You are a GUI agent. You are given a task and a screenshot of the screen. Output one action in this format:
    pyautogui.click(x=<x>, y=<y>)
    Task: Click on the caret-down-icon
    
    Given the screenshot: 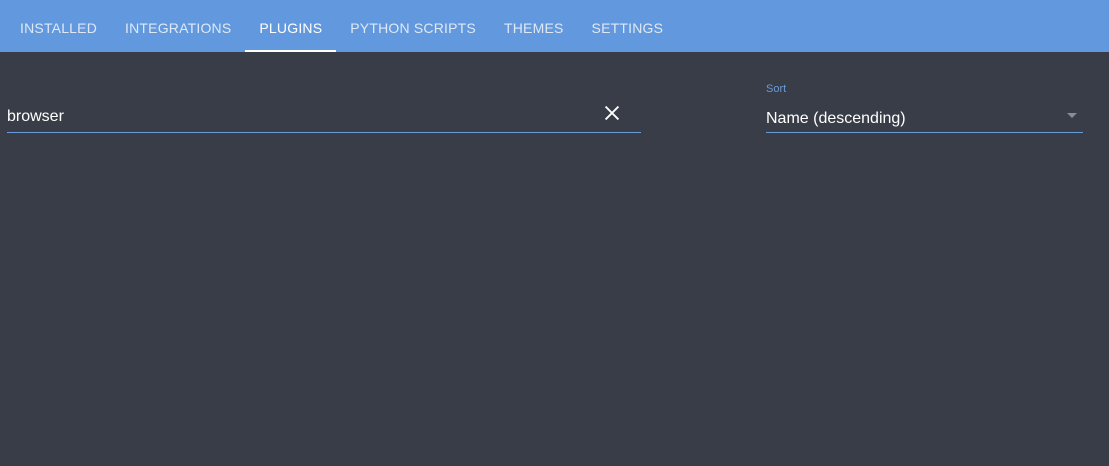 What is the action you would take?
    pyautogui.click(x=1072, y=115)
    